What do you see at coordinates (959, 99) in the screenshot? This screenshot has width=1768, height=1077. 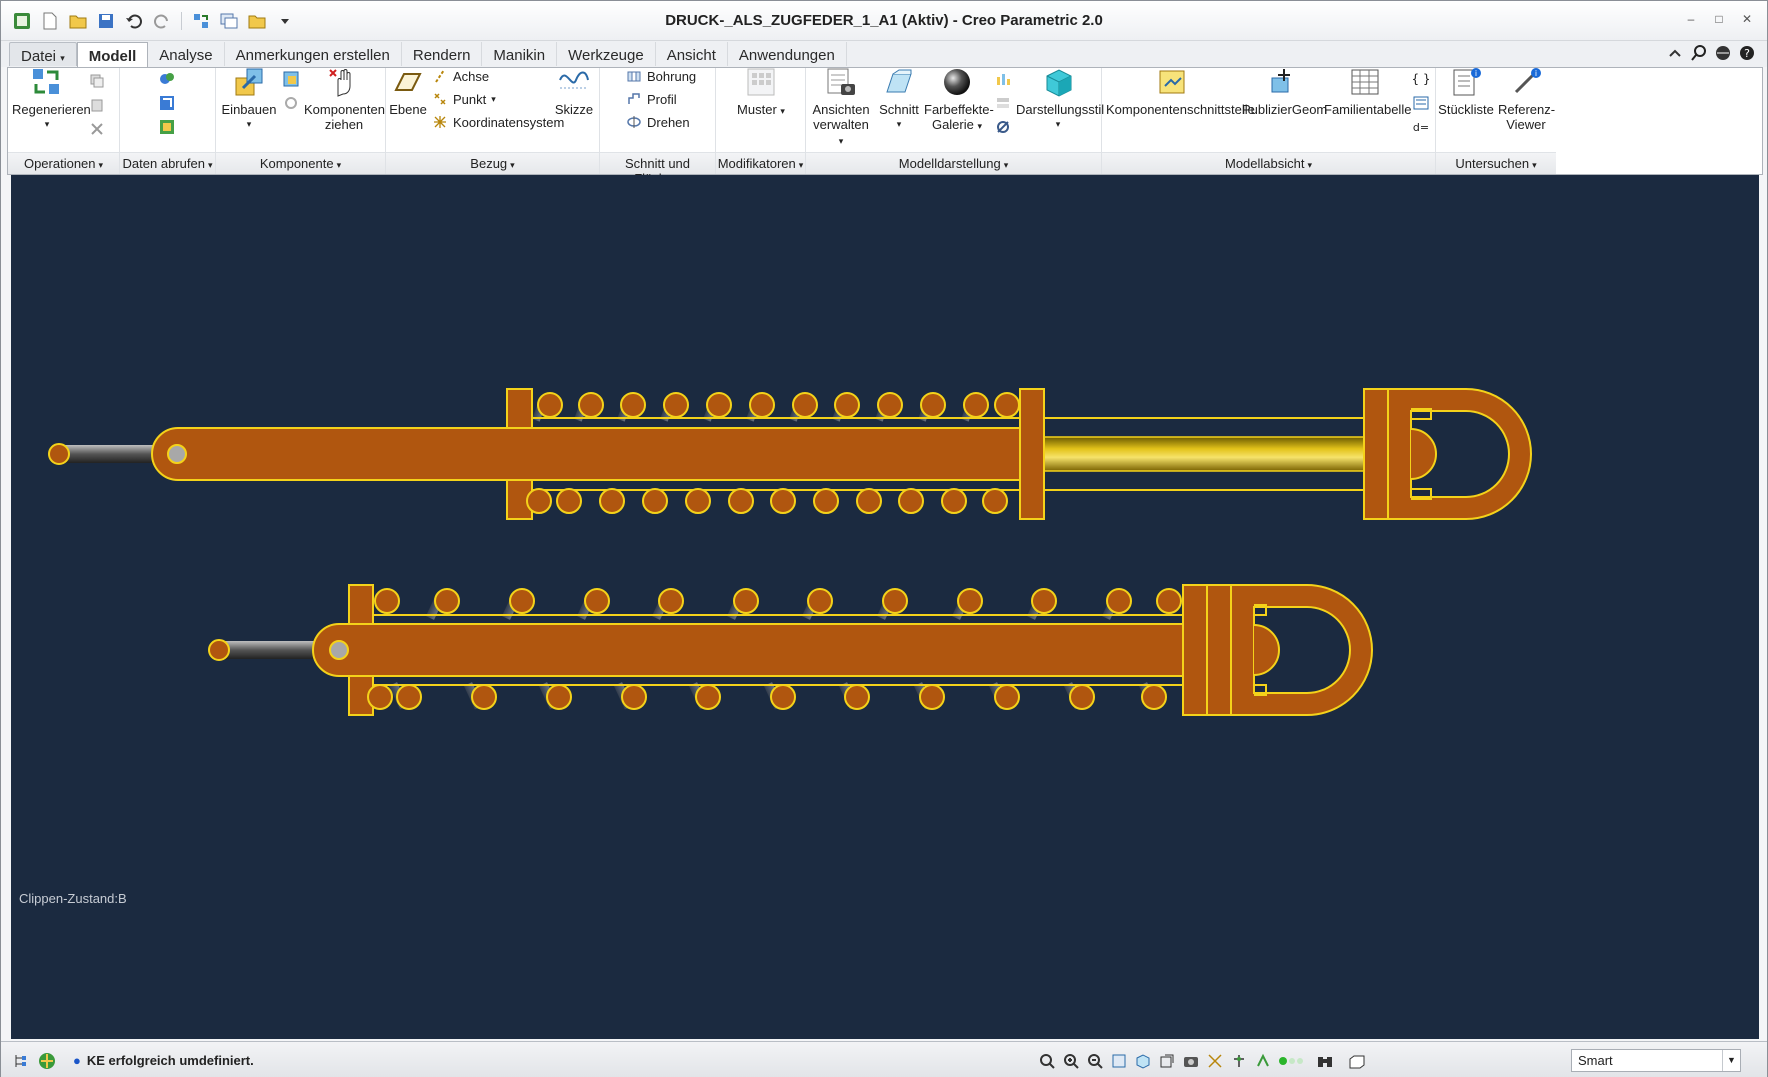 I see `farbeffekte-galerie-button: Farbeffekte- Galerie ▾` at bounding box center [959, 99].